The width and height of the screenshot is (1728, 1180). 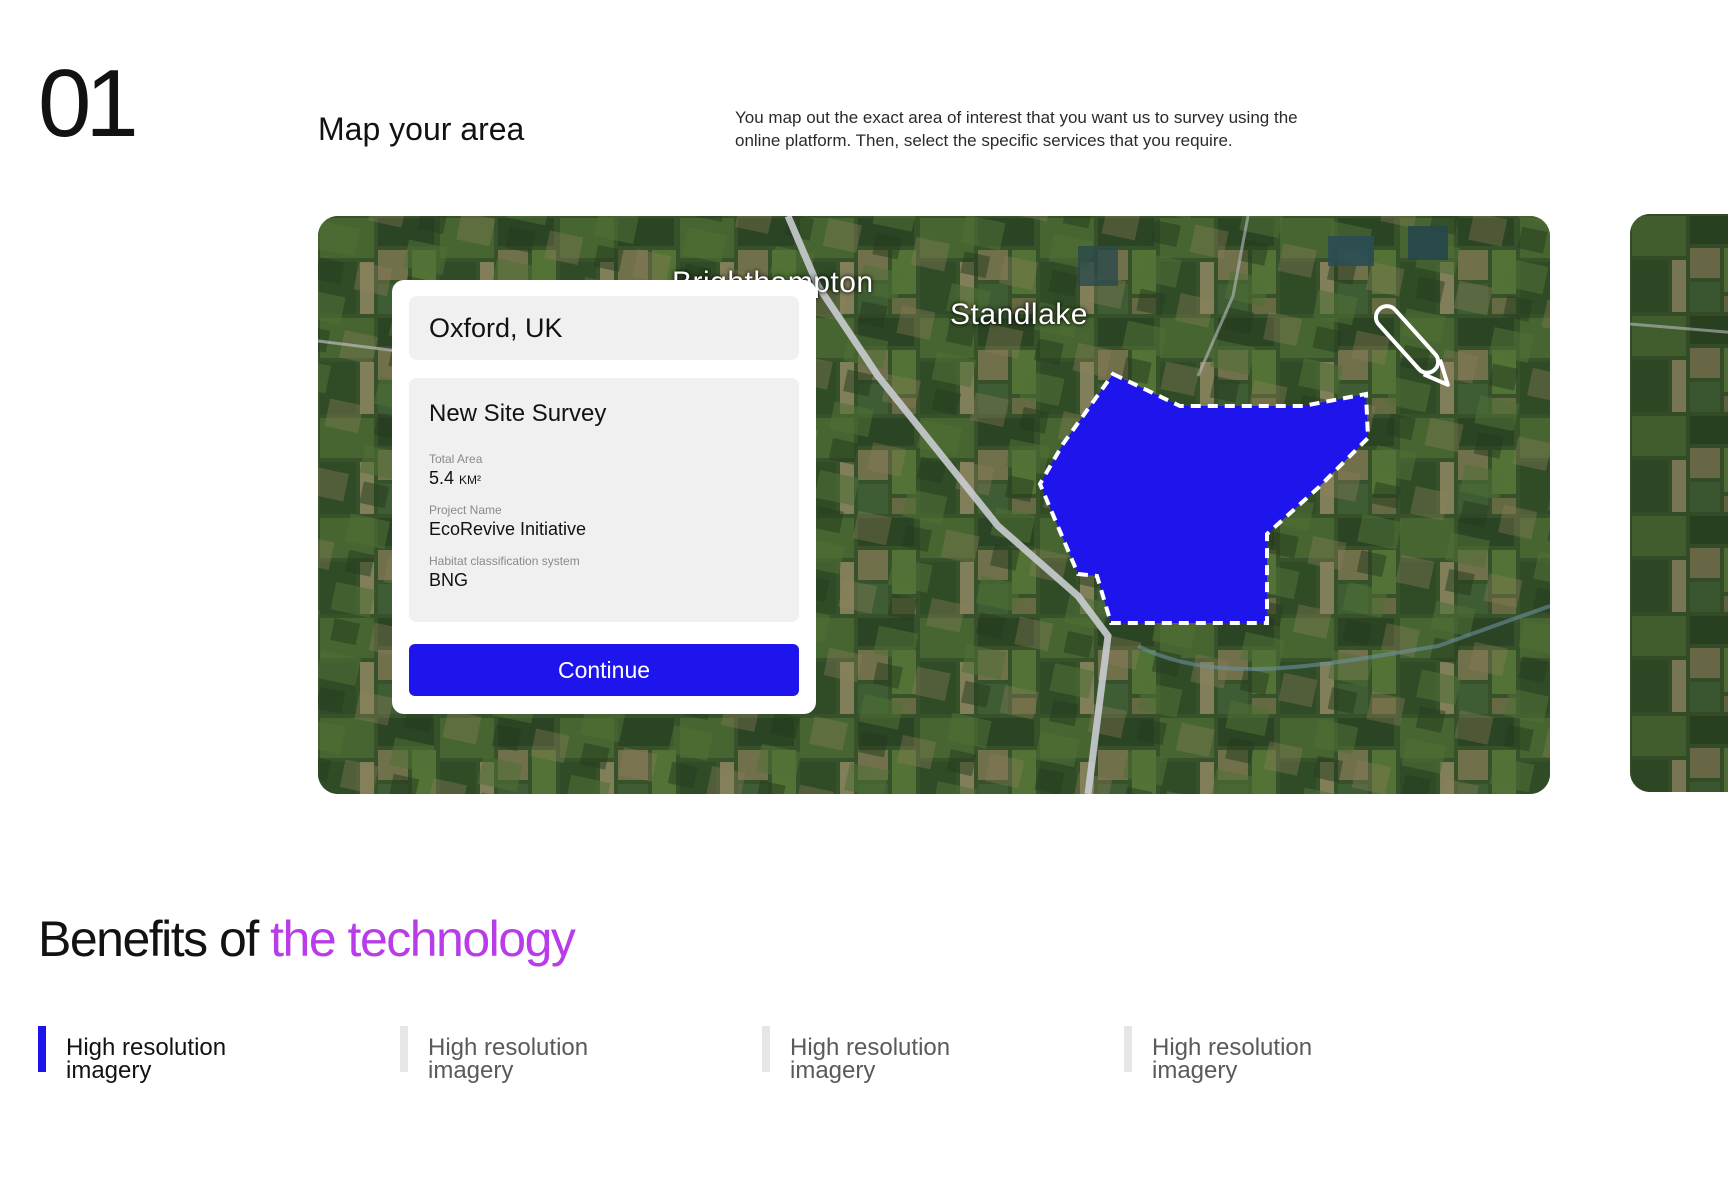 I want to click on benefit-tab-3: High resolution imagery, so click(x=912, y=1054).